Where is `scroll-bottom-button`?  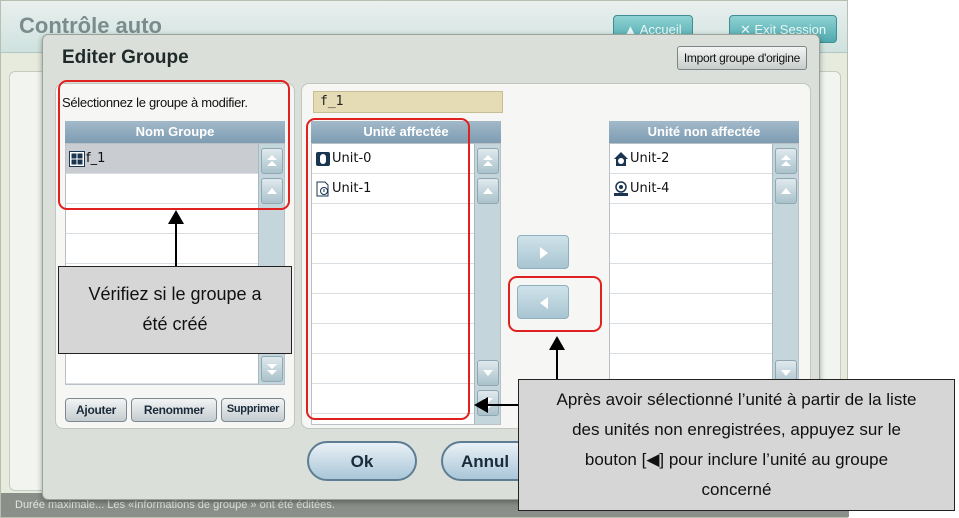
scroll-bottom-button is located at coordinates (272, 369).